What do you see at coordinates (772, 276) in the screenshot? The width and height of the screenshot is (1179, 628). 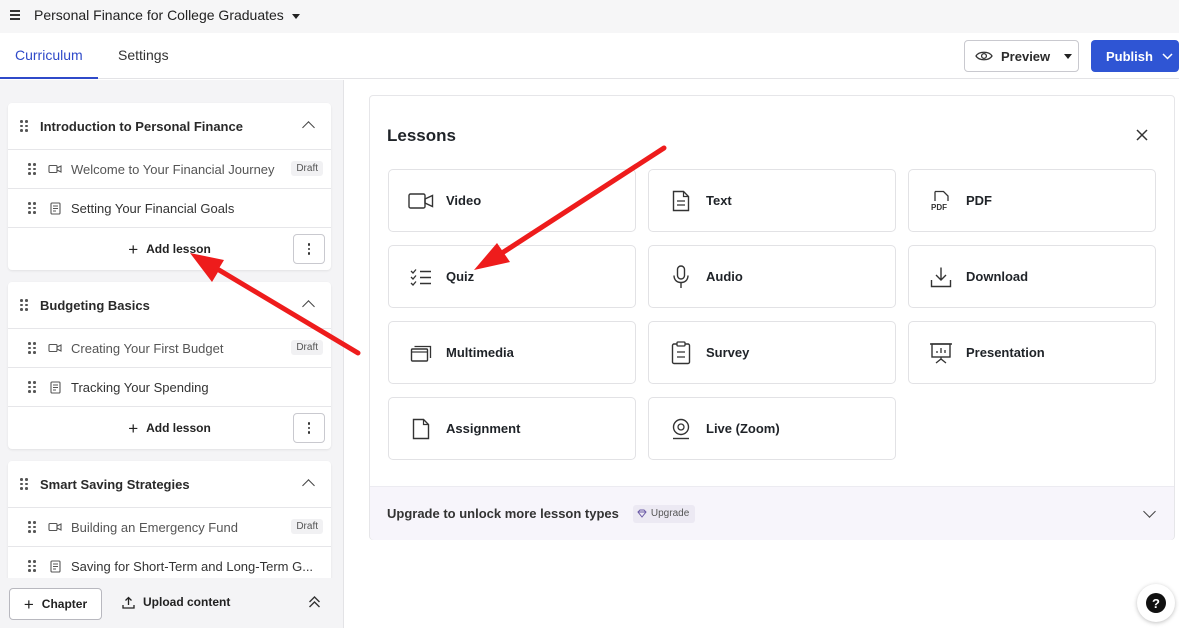 I see `lesson-type-audio: Audio` at bounding box center [772, 276].